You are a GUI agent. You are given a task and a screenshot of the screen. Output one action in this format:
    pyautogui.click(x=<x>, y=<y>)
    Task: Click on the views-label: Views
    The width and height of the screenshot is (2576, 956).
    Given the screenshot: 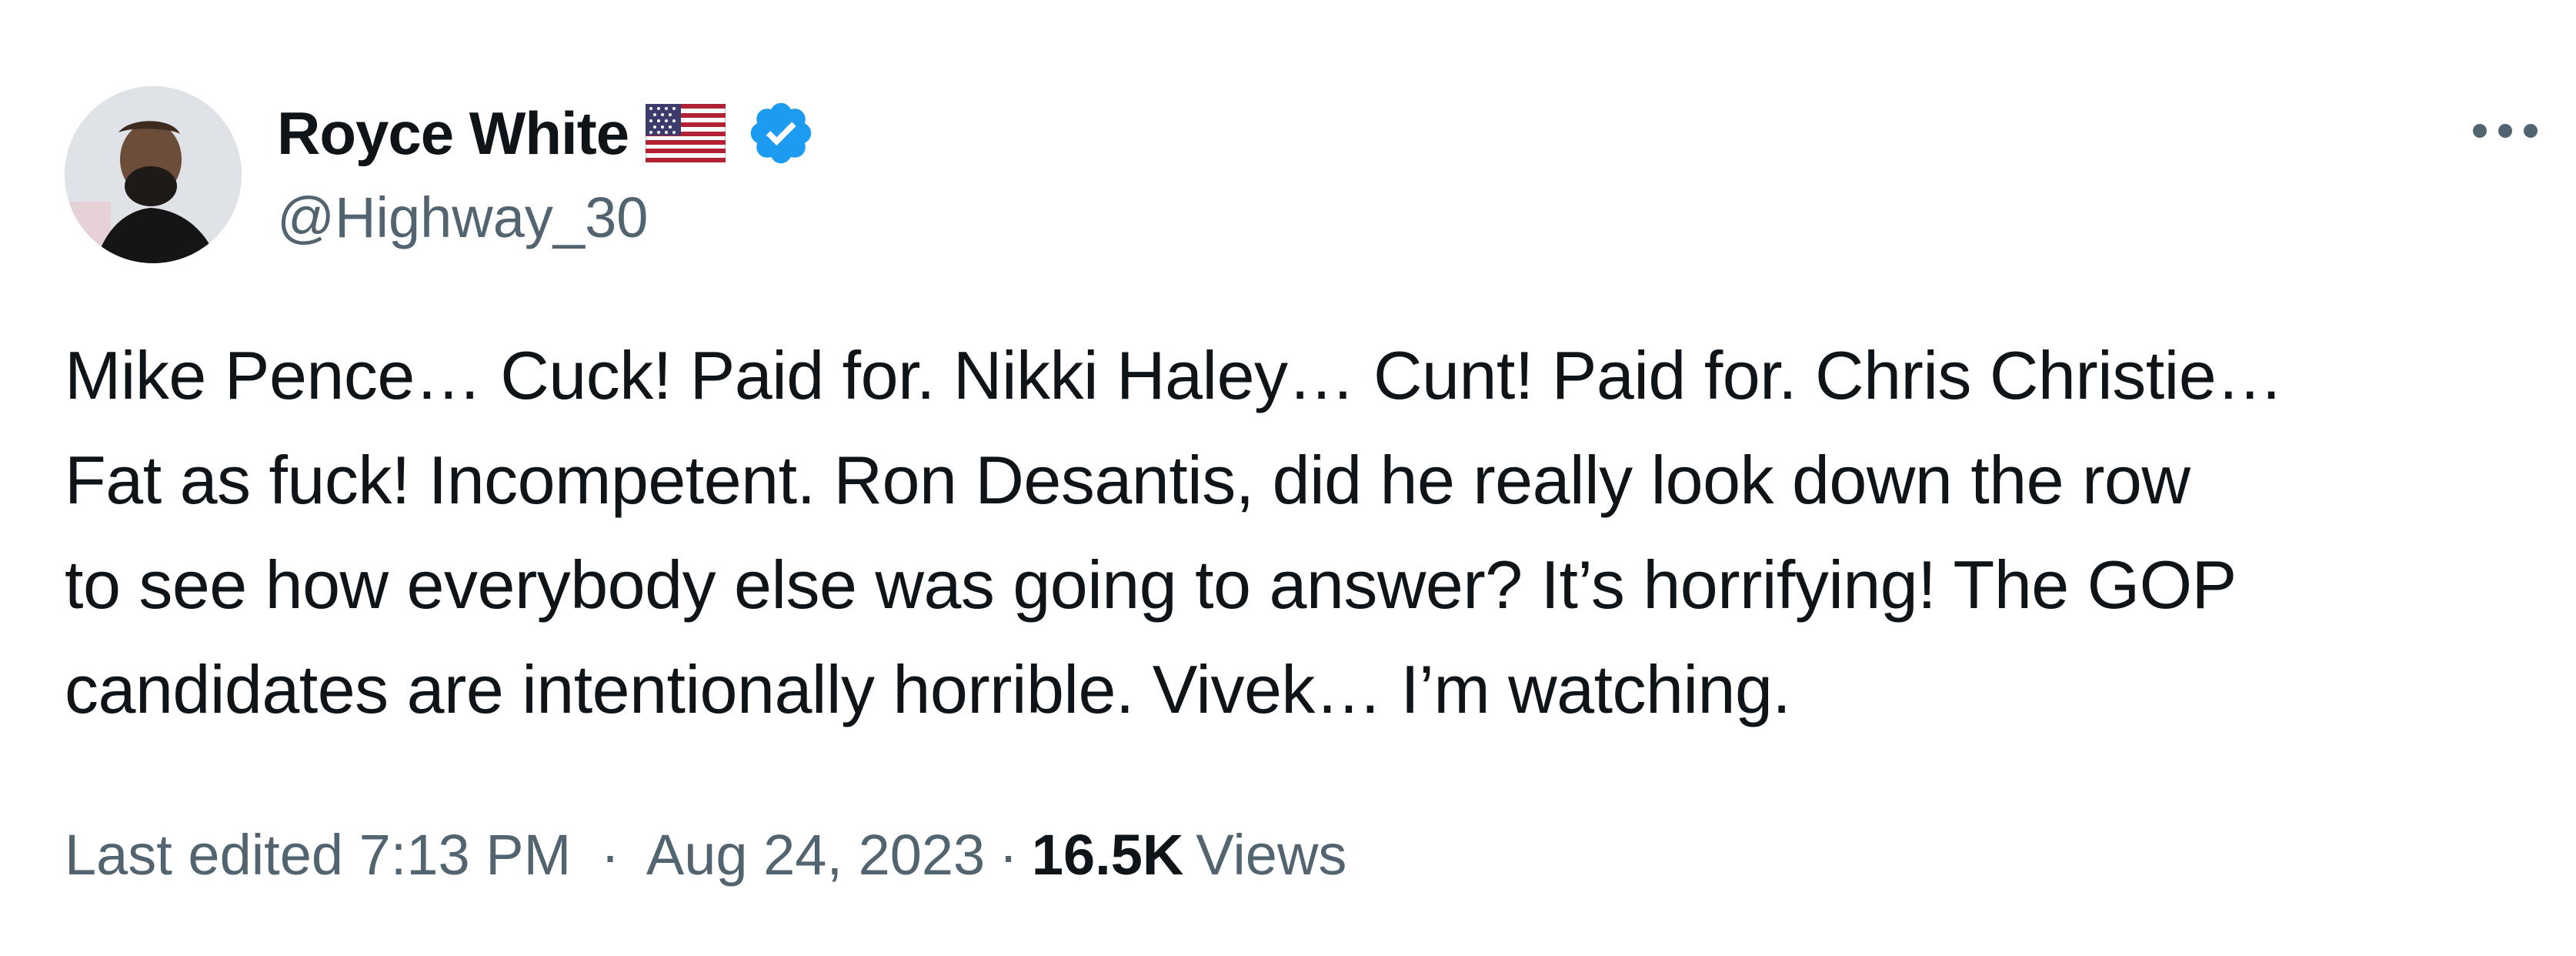 What is the action you would take?
    pyautogui.click(x=1272, y=855)
    